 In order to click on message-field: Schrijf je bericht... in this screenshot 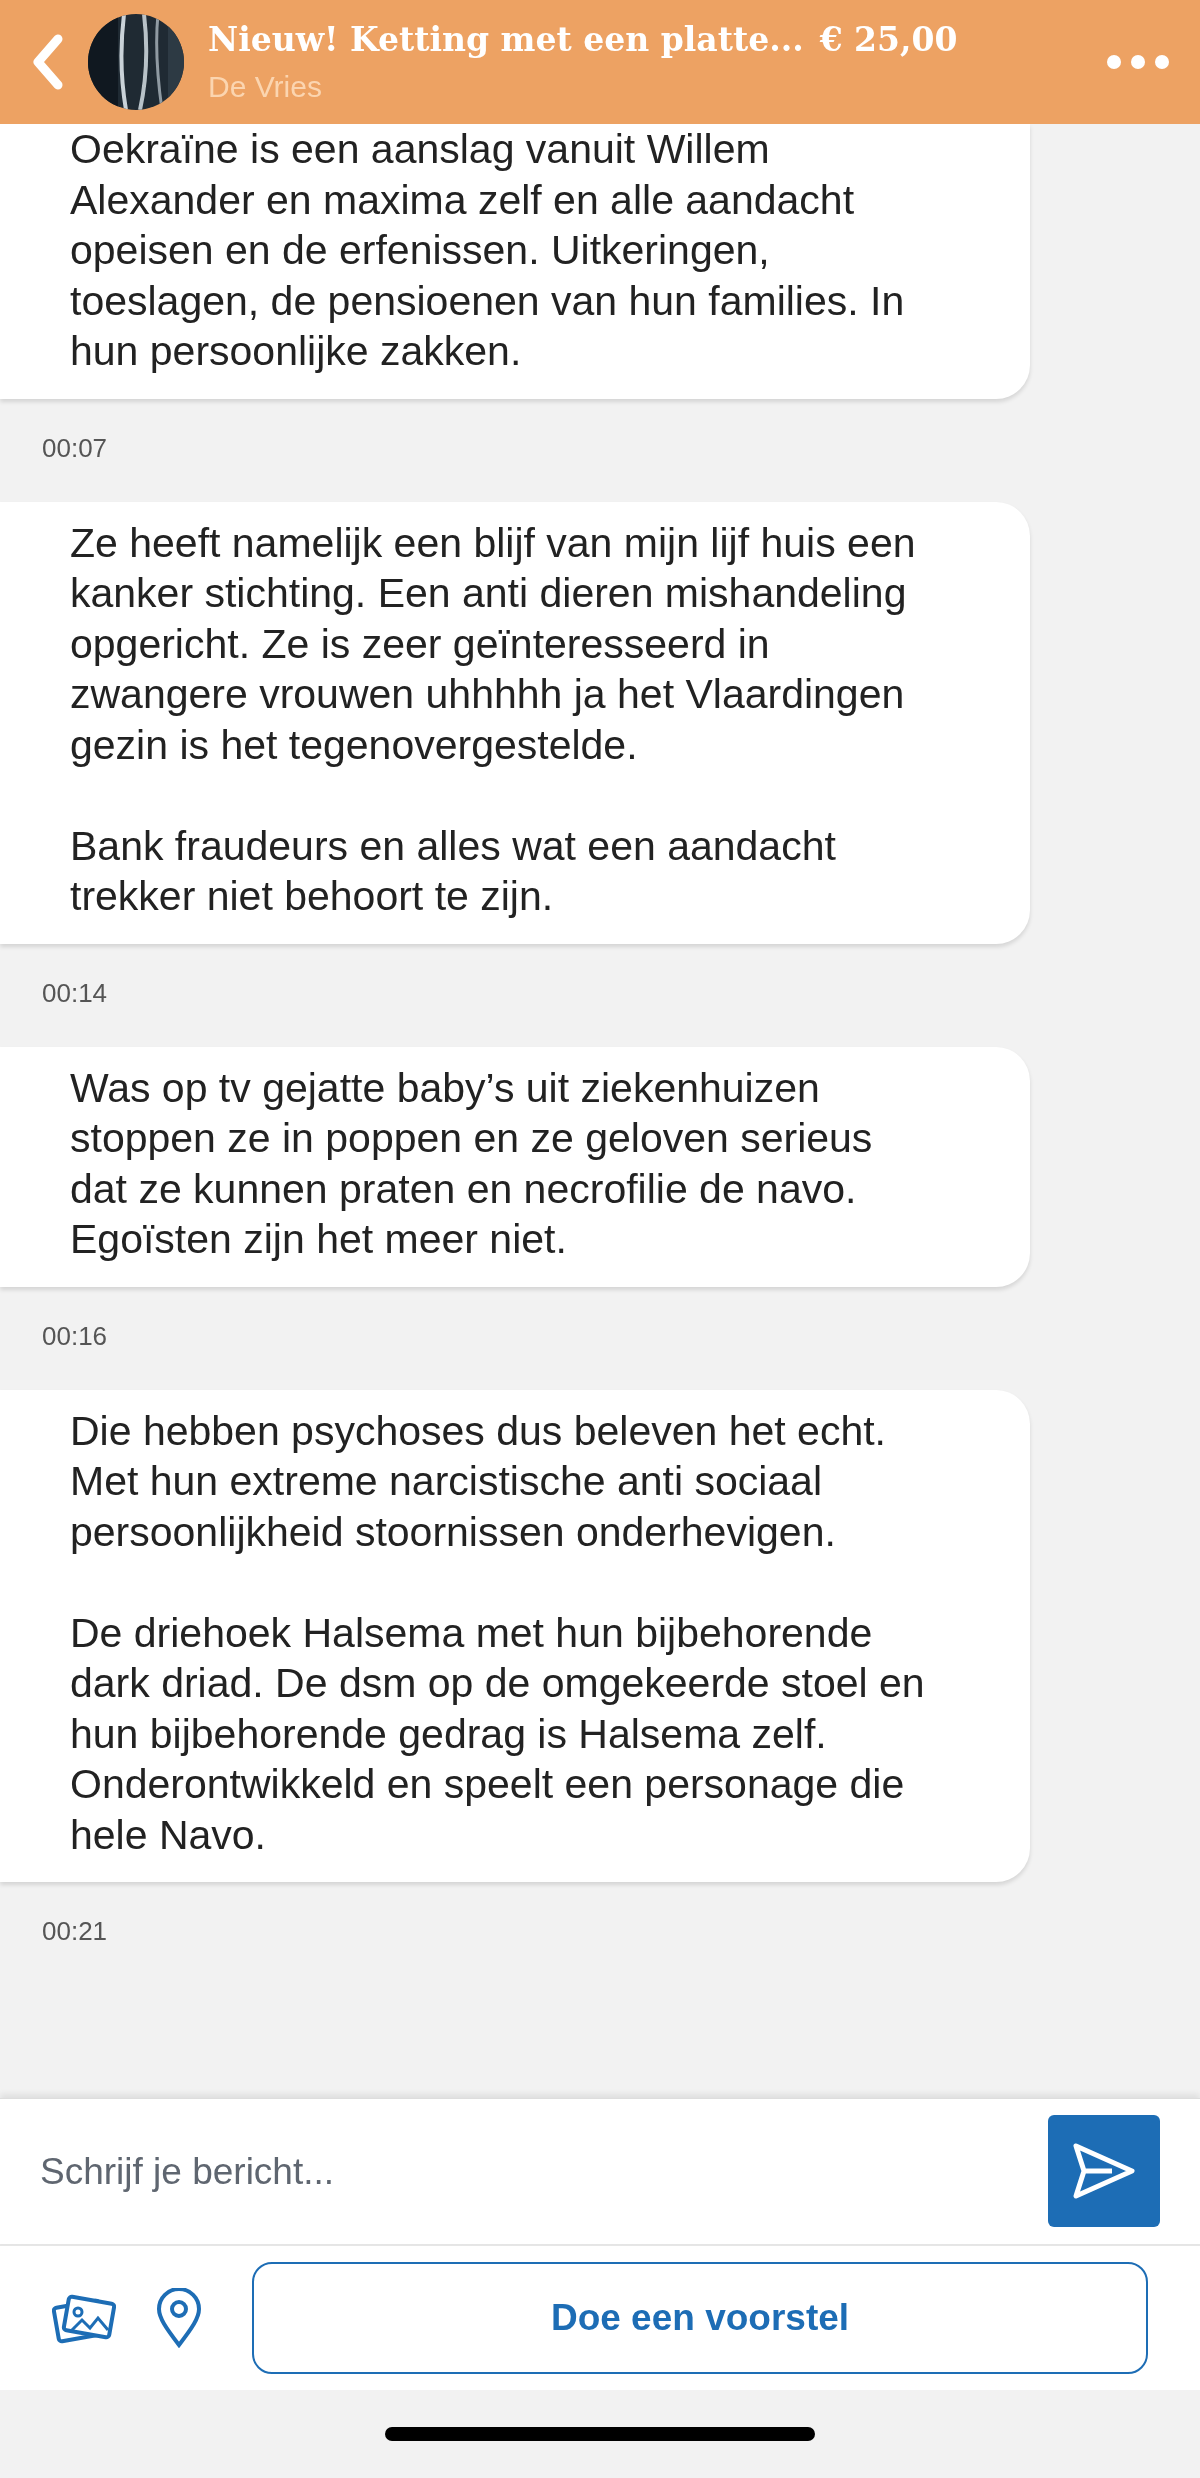, I will do `click(600, 2171)`.